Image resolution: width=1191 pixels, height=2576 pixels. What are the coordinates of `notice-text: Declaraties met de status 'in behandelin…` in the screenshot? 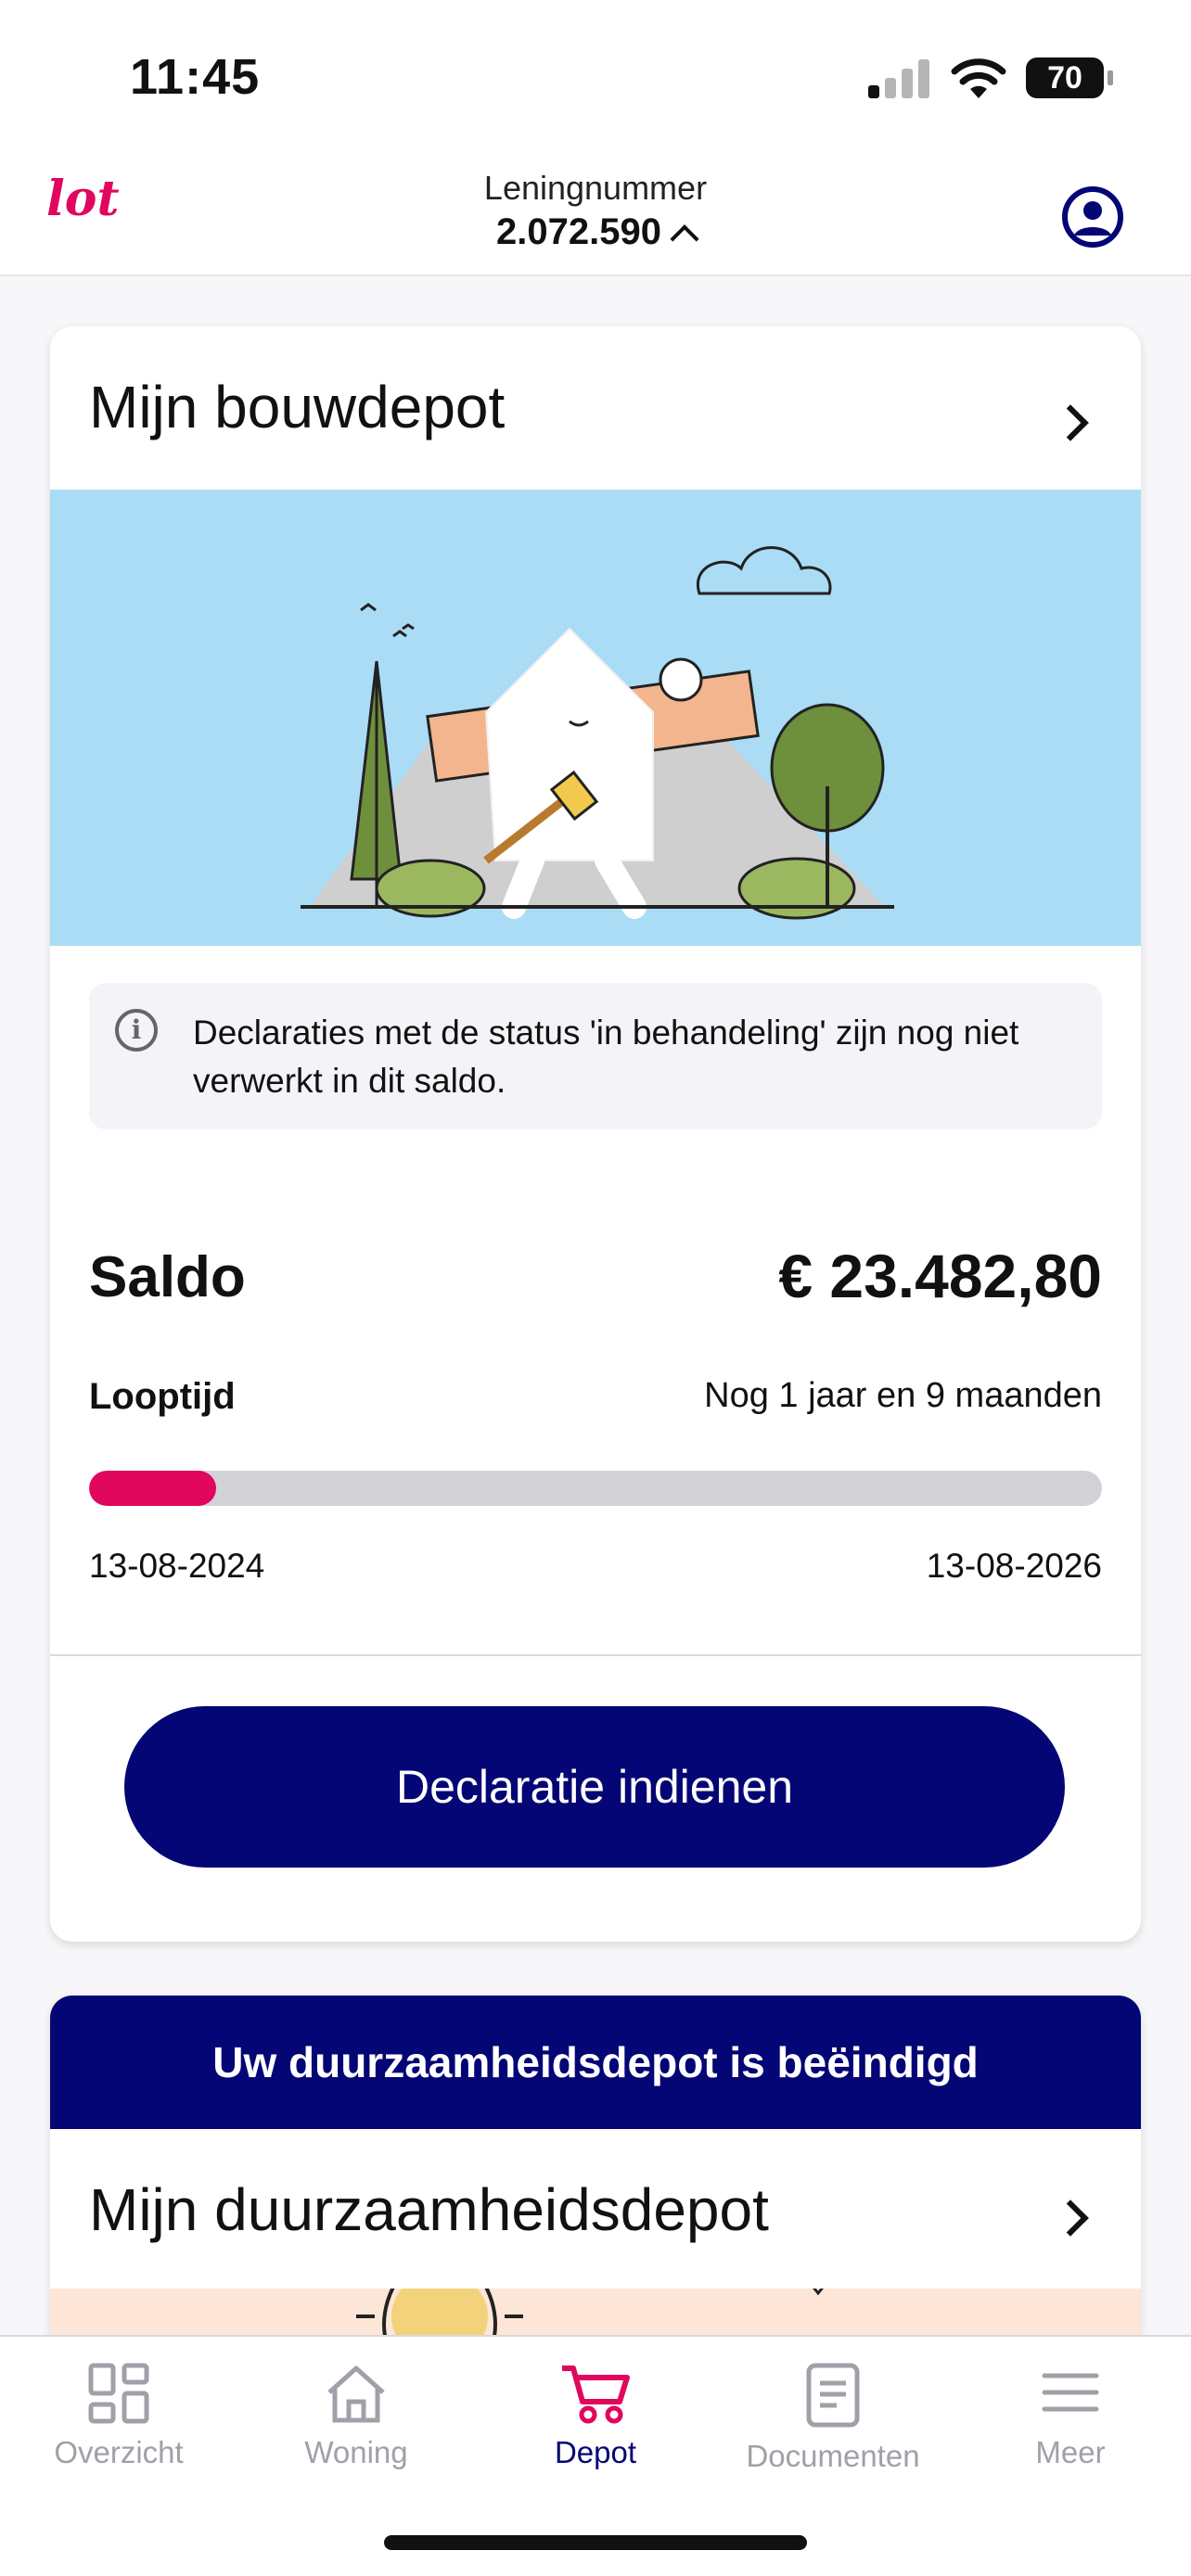 It's located at (606, 1057).